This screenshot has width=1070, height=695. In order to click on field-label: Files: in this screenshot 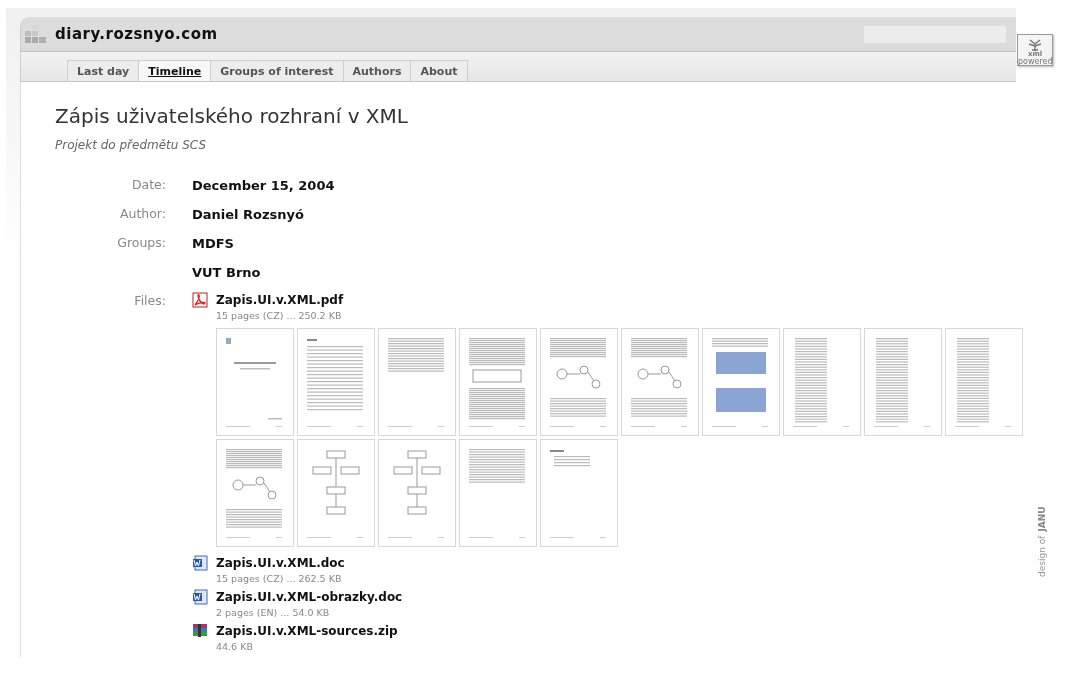, I will do `click(150, 300)`.